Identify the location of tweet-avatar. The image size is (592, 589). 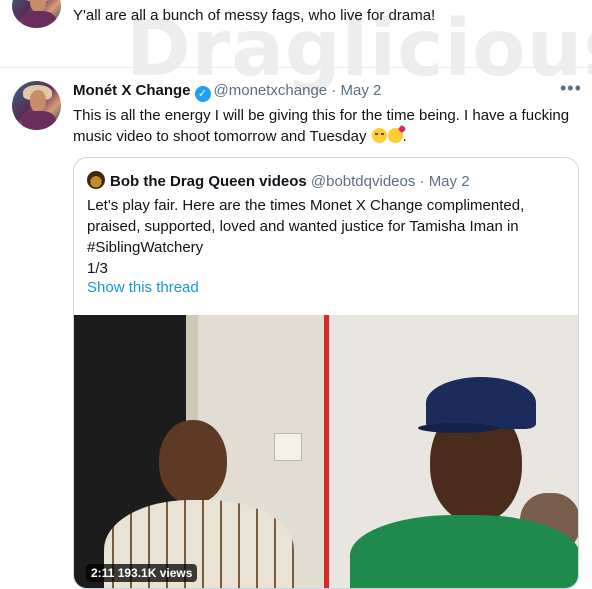
(36, 105).